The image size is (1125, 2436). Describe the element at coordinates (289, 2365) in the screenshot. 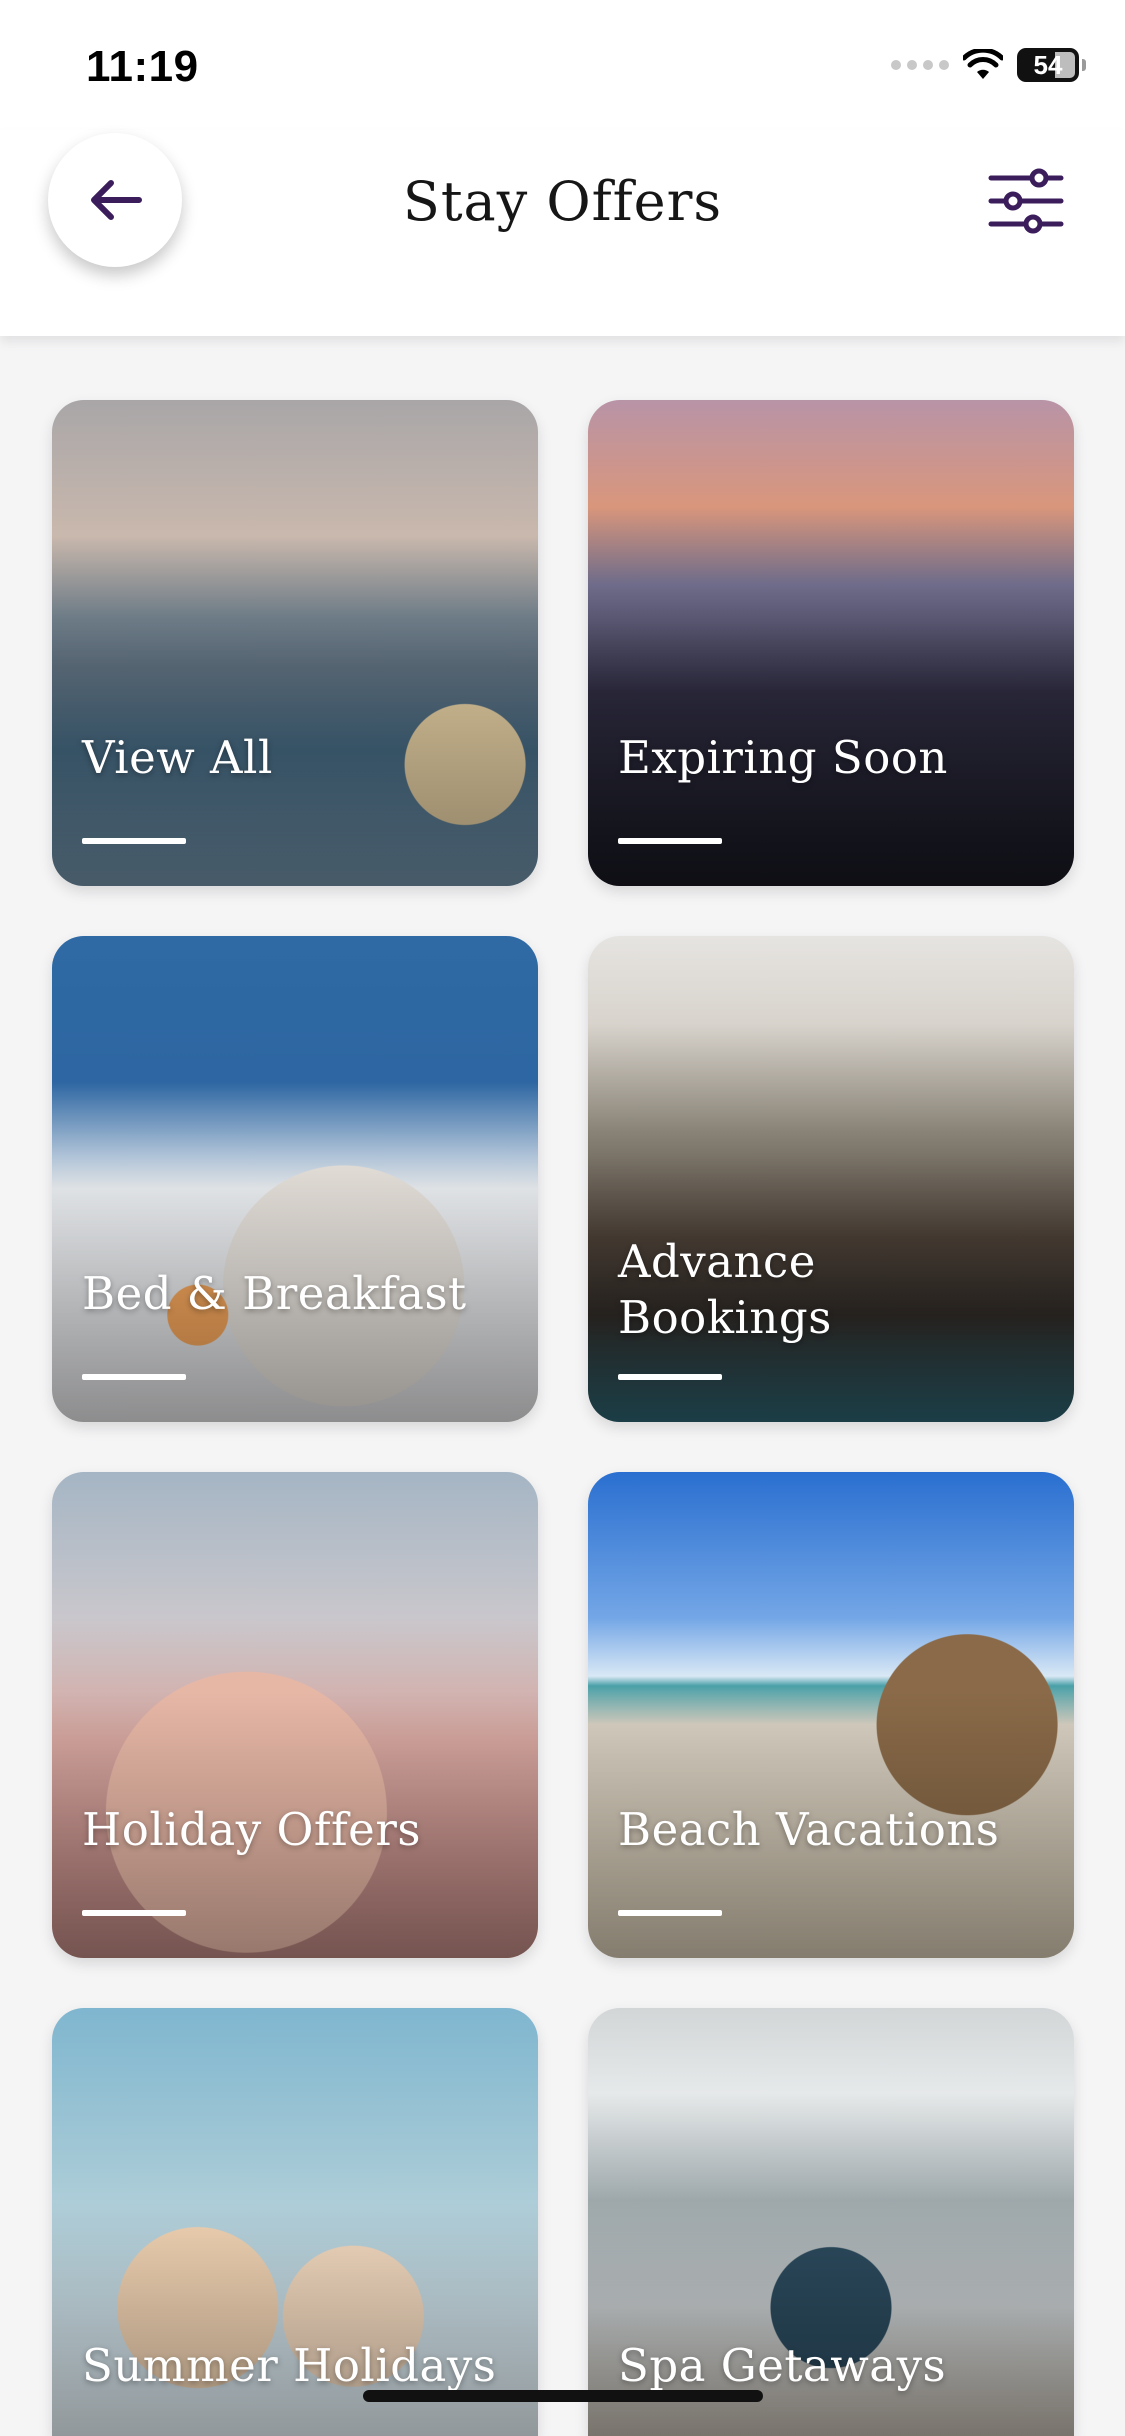

I see `offer-card-label: Summer Holidays` at that location.